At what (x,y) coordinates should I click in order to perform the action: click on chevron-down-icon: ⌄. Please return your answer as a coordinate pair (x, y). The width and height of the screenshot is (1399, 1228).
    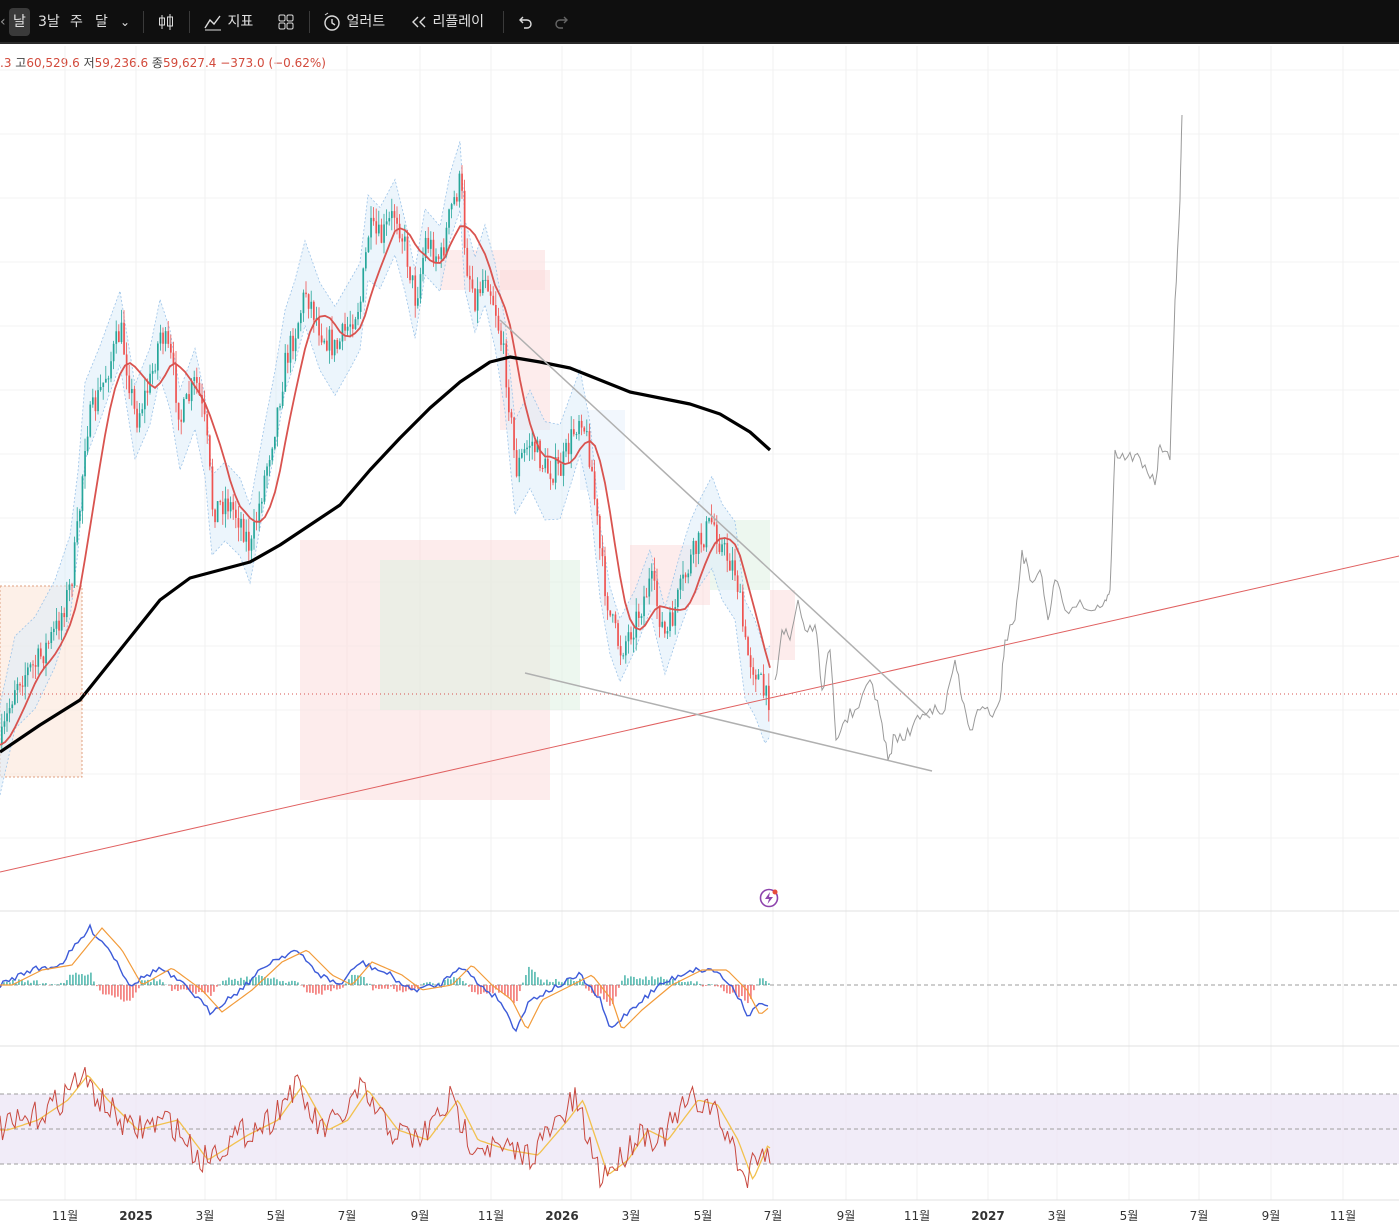
    Looking at the image, I should click on (125, 22).